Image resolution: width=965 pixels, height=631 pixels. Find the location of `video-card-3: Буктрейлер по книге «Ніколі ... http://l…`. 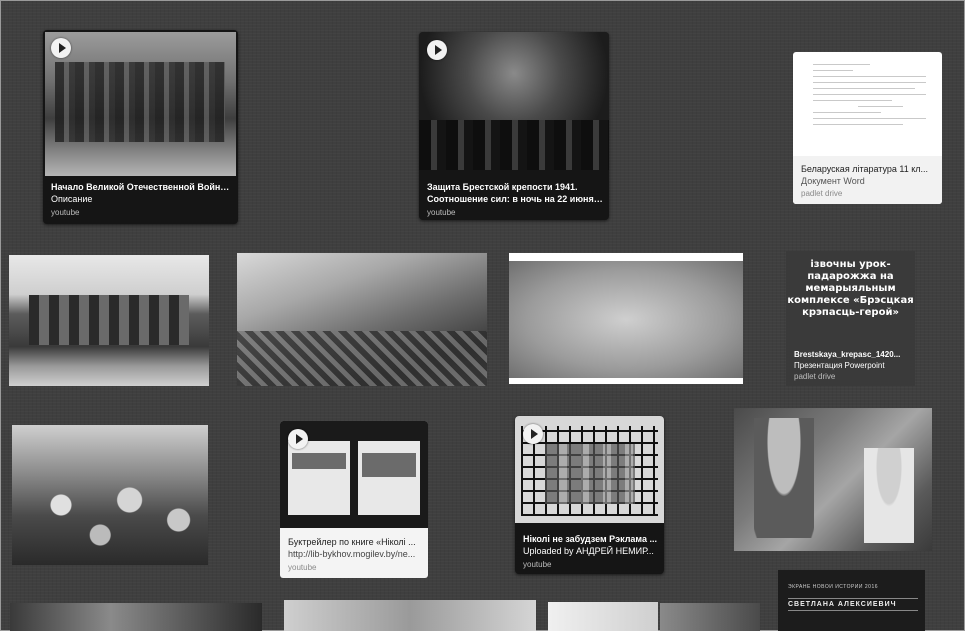

video-card-3: Буктрейлер по книге «Ніколі ... http://l… is located at coordinates (354, 499).